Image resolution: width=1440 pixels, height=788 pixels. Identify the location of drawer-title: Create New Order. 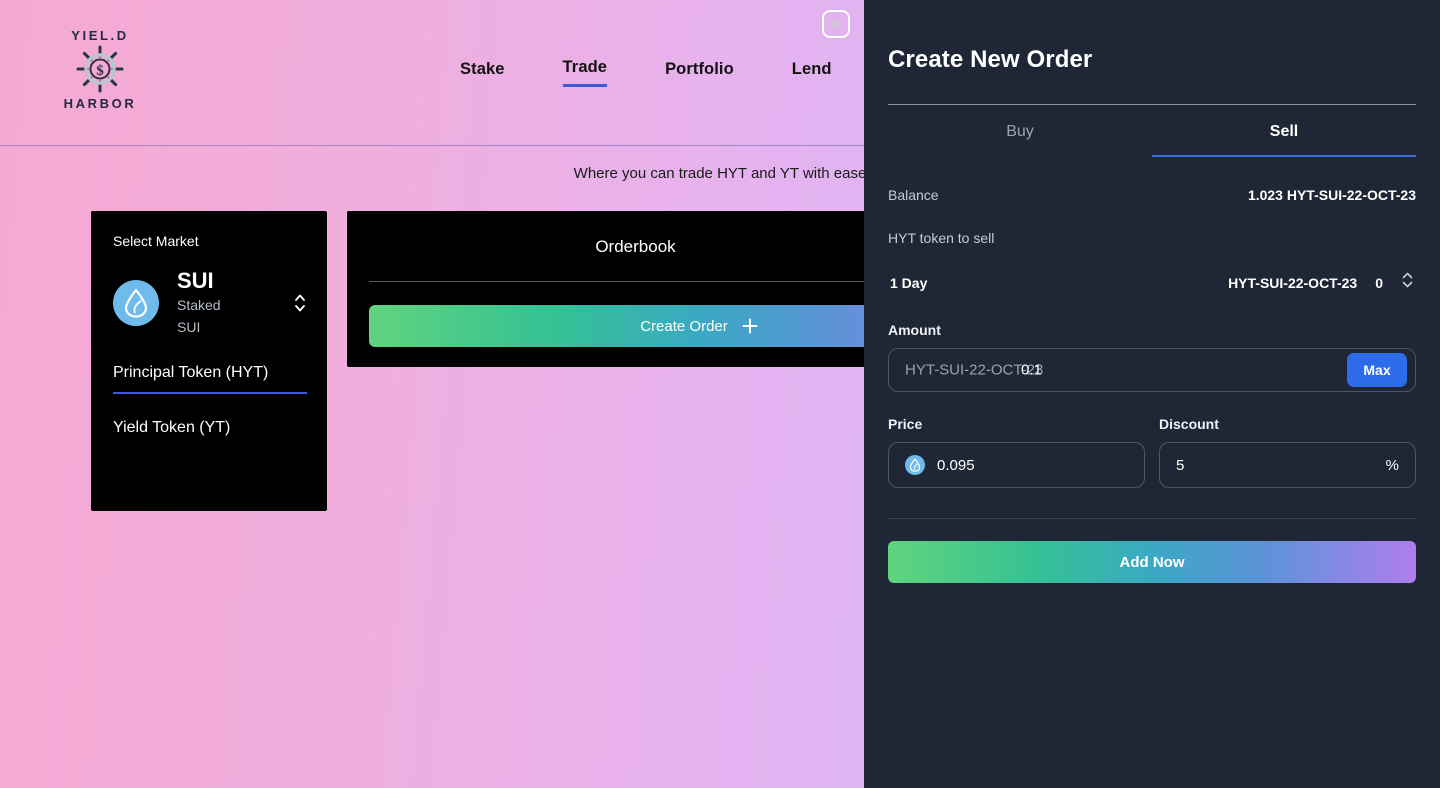
(990, 59).